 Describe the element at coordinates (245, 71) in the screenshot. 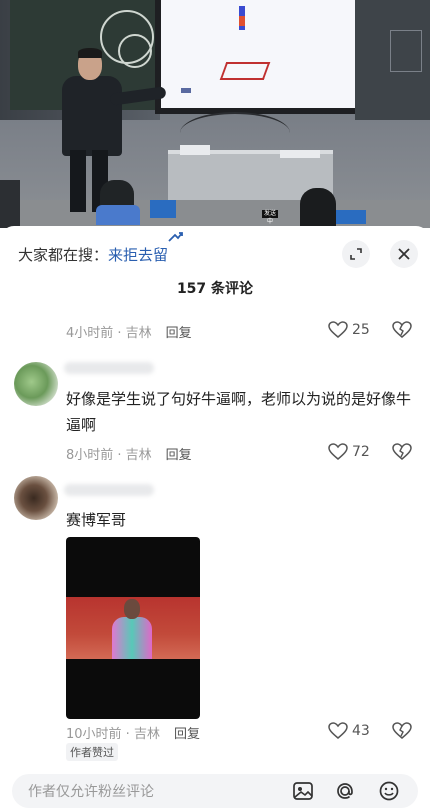

I see `parallelogram-drawing` at that location.